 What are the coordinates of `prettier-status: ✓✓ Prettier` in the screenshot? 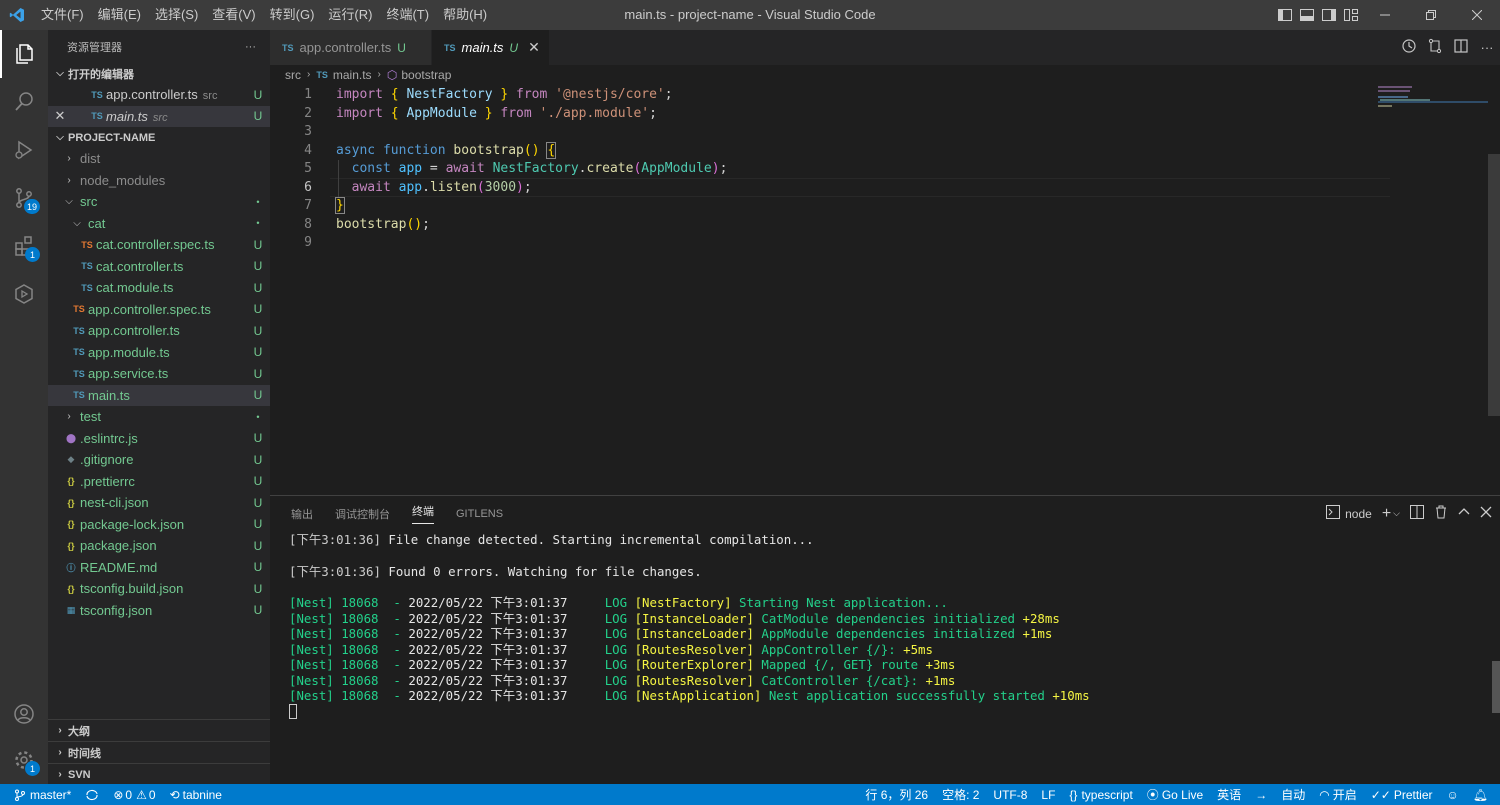 It's located at (1402, 795).